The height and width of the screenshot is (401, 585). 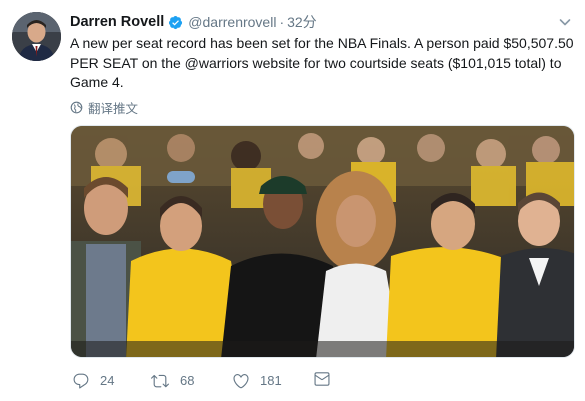 What do you see at coordinates (107, 380) in the screenshot?
I see `reply-count: 24` at bounding box center [107, 380].